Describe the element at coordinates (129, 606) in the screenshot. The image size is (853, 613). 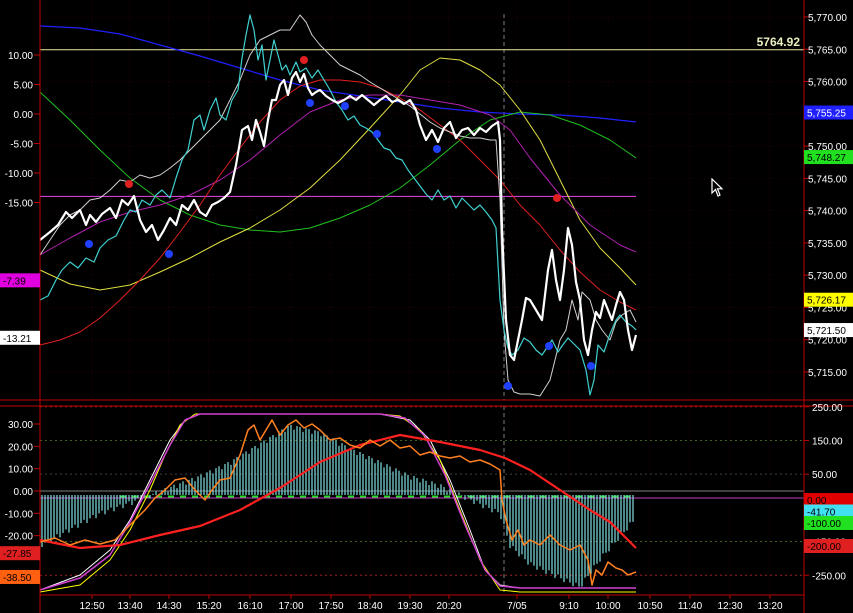
I see `x-tick-label: 13:40` at that location.